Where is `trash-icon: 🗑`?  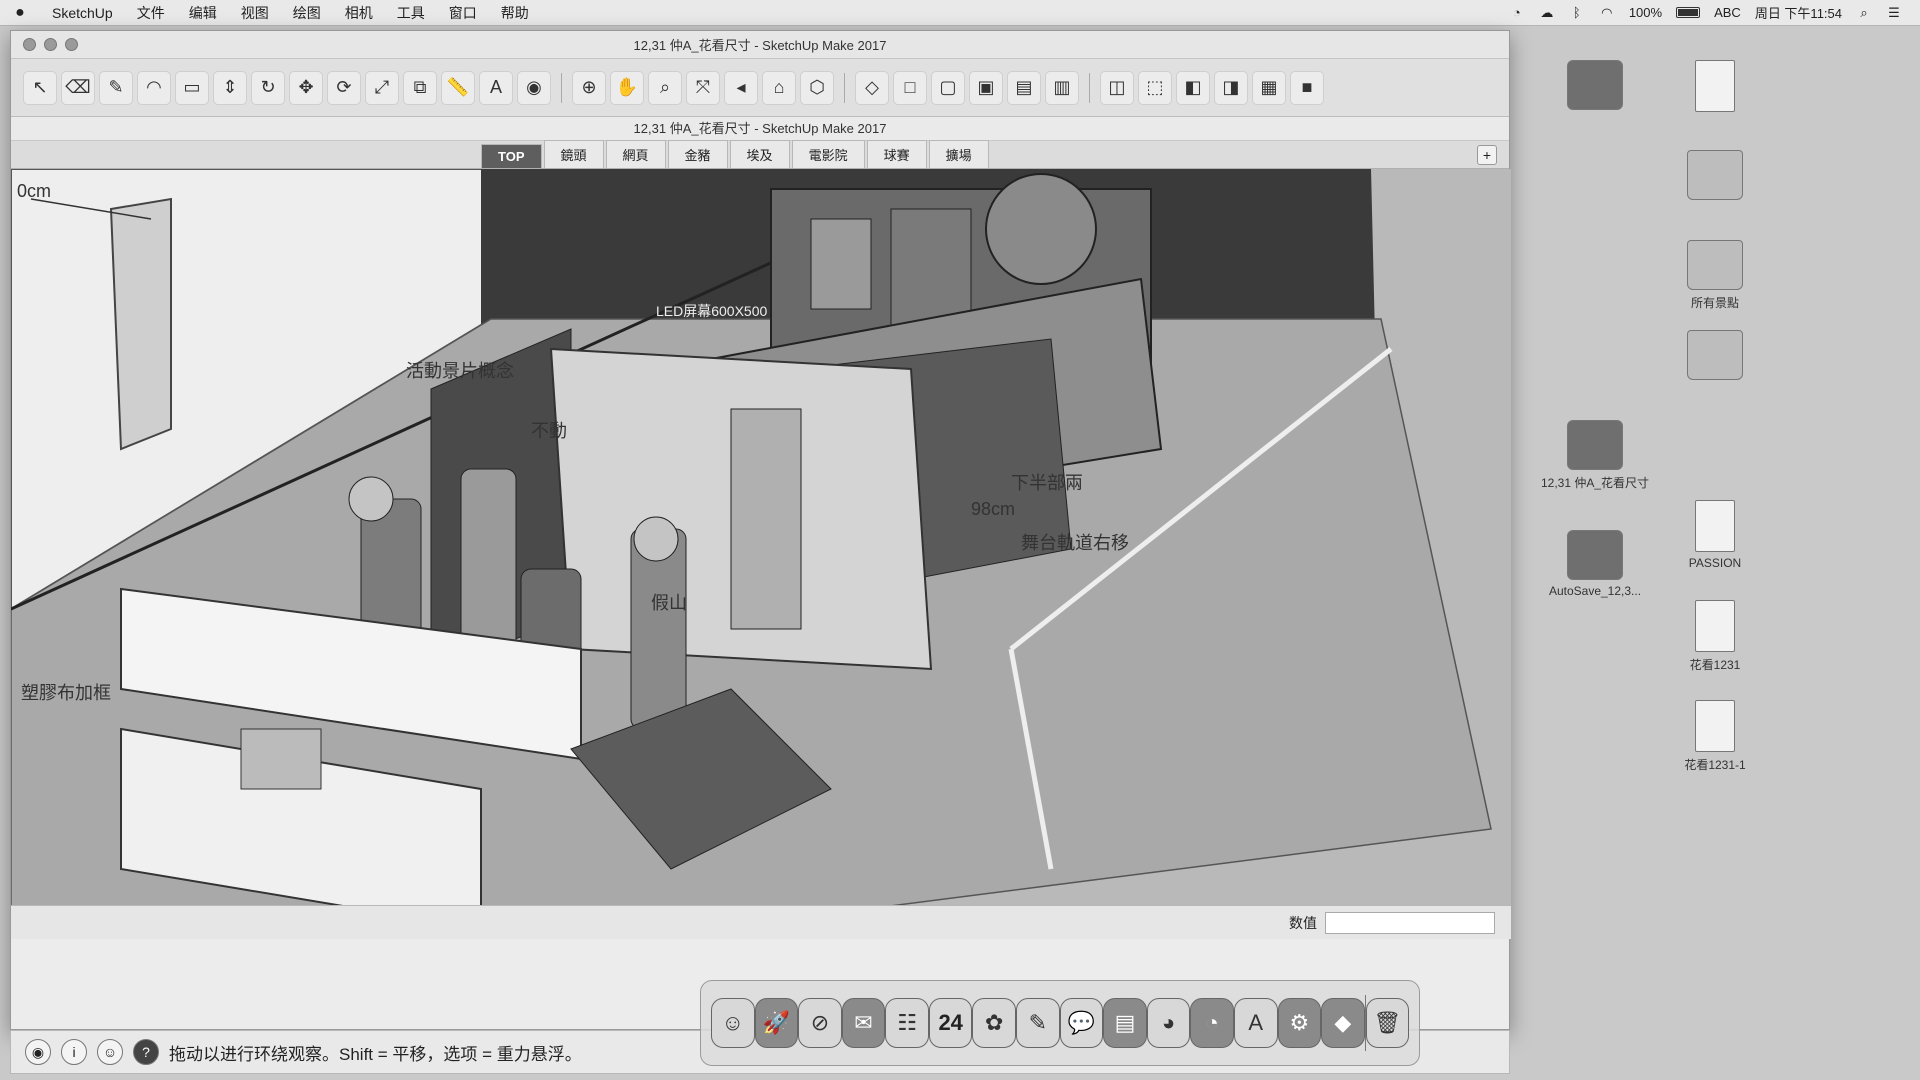
trash-icon: 🗑 is located at coordinates (1387, 1023).